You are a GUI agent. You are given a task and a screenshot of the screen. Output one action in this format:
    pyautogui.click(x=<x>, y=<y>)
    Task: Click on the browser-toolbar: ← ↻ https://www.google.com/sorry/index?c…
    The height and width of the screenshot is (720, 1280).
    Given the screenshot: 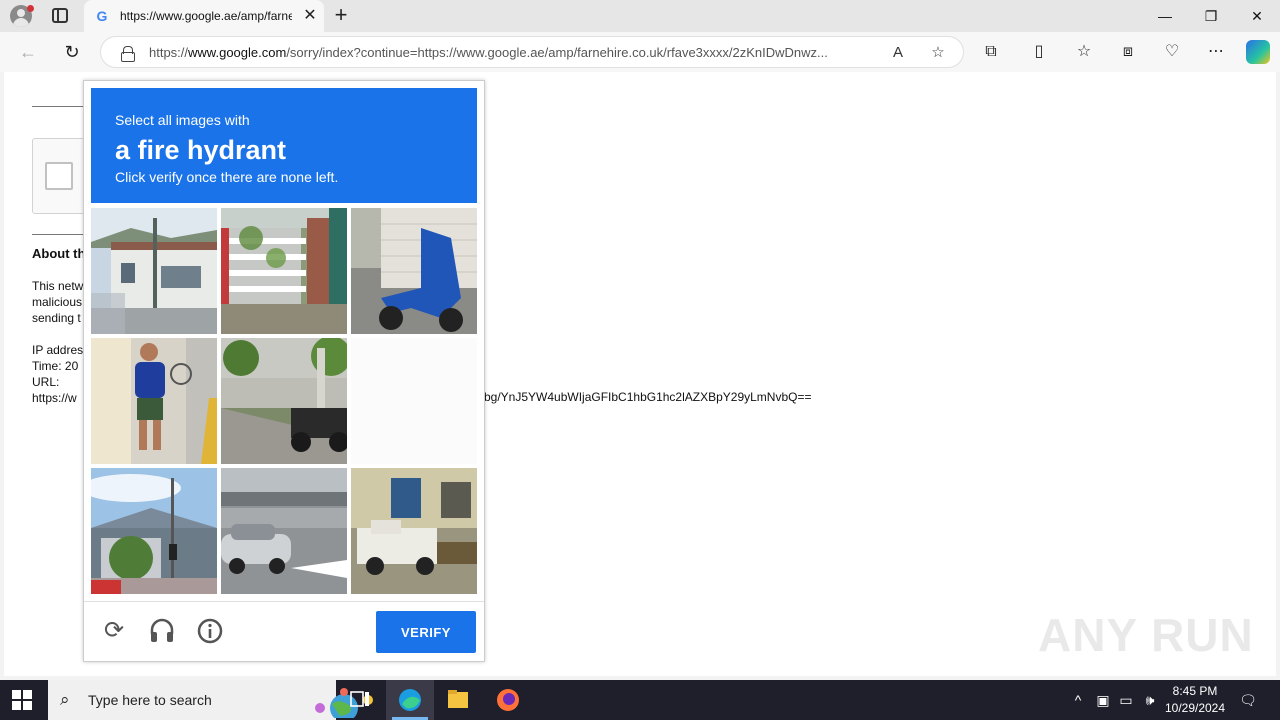 What is the action you would take?
    pyautogui.click(x=640, y=52)
    